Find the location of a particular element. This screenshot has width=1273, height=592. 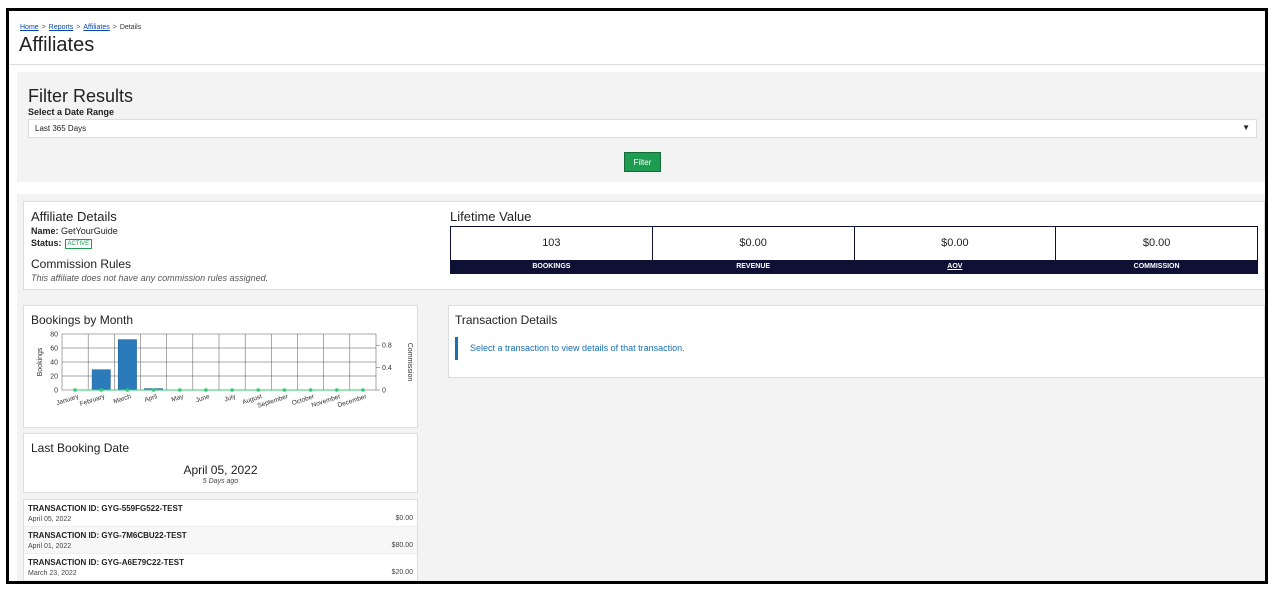

ltv-bookings: 103 BOOKINGS is located at coordinates (551, 250).